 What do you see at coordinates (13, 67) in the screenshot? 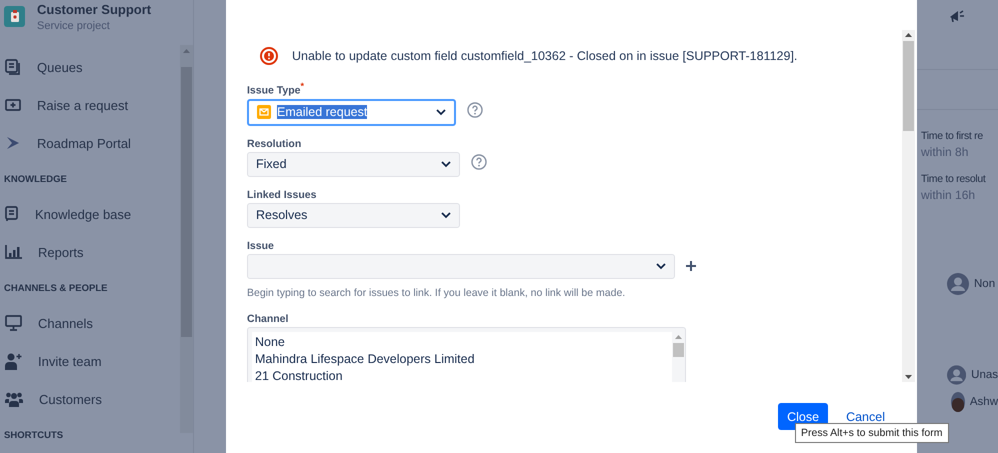
I see `list-icon` at bounding box center [13, 67].